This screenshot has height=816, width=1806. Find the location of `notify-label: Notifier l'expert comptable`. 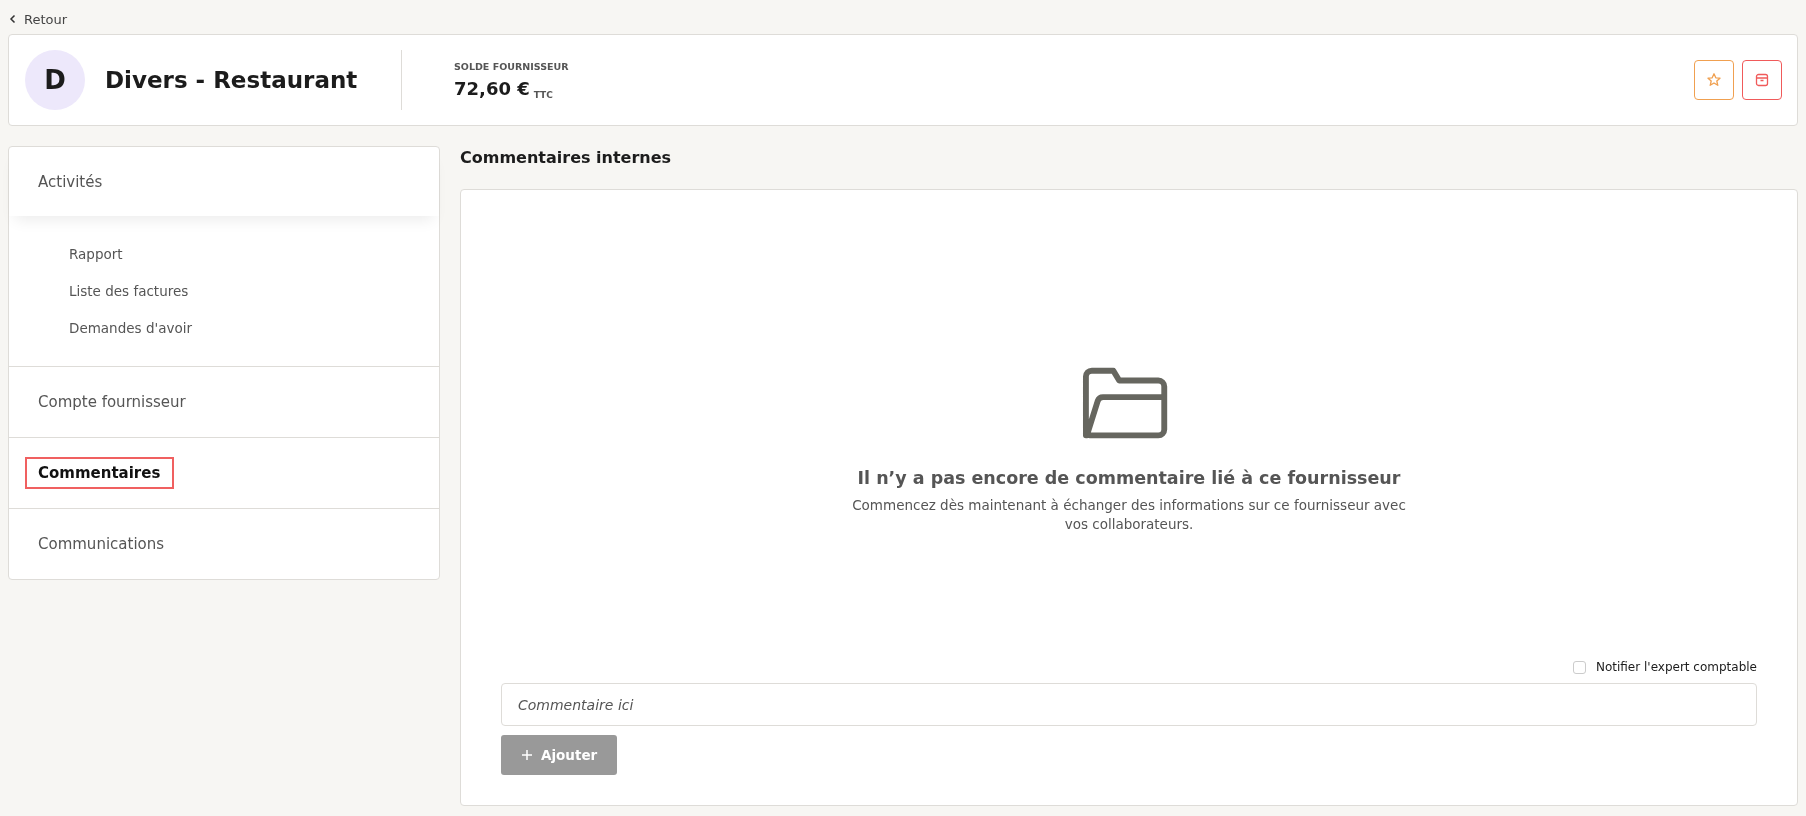

notify-label: Notifier l'expert comptable is located at coordinates (1676, 667).